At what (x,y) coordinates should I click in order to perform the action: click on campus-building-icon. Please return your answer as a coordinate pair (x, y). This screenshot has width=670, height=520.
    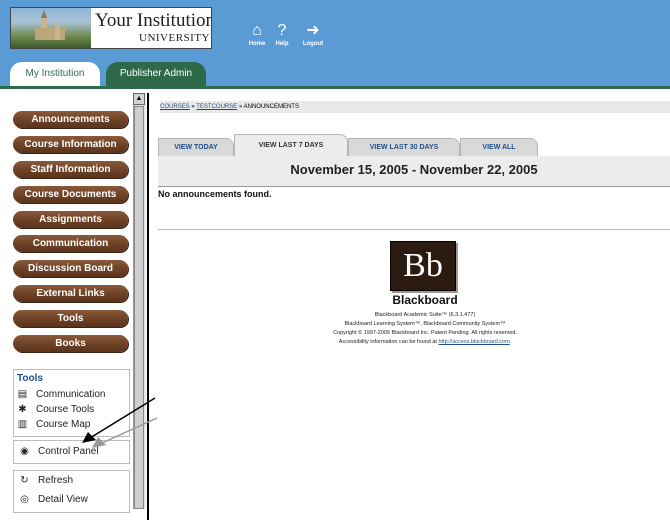
    Looking at the image, I should click on (50, 25).